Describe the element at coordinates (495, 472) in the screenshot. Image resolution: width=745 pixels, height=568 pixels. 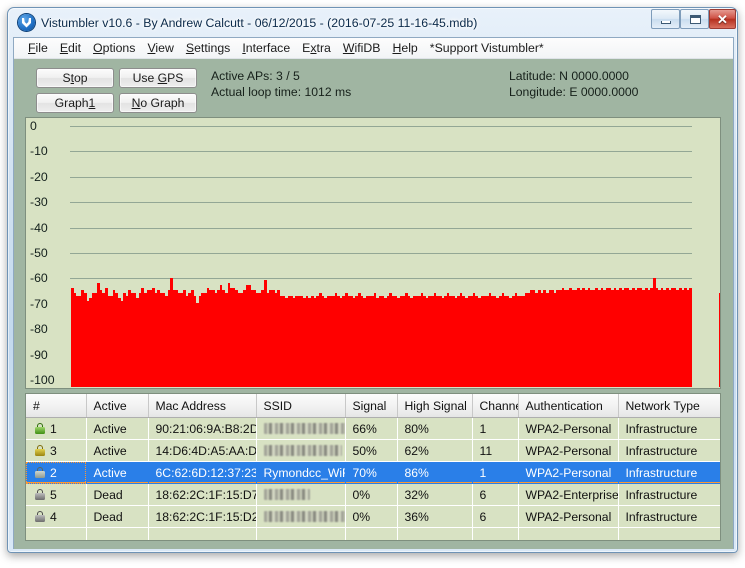
I see `cell-channel: 1` at that location.